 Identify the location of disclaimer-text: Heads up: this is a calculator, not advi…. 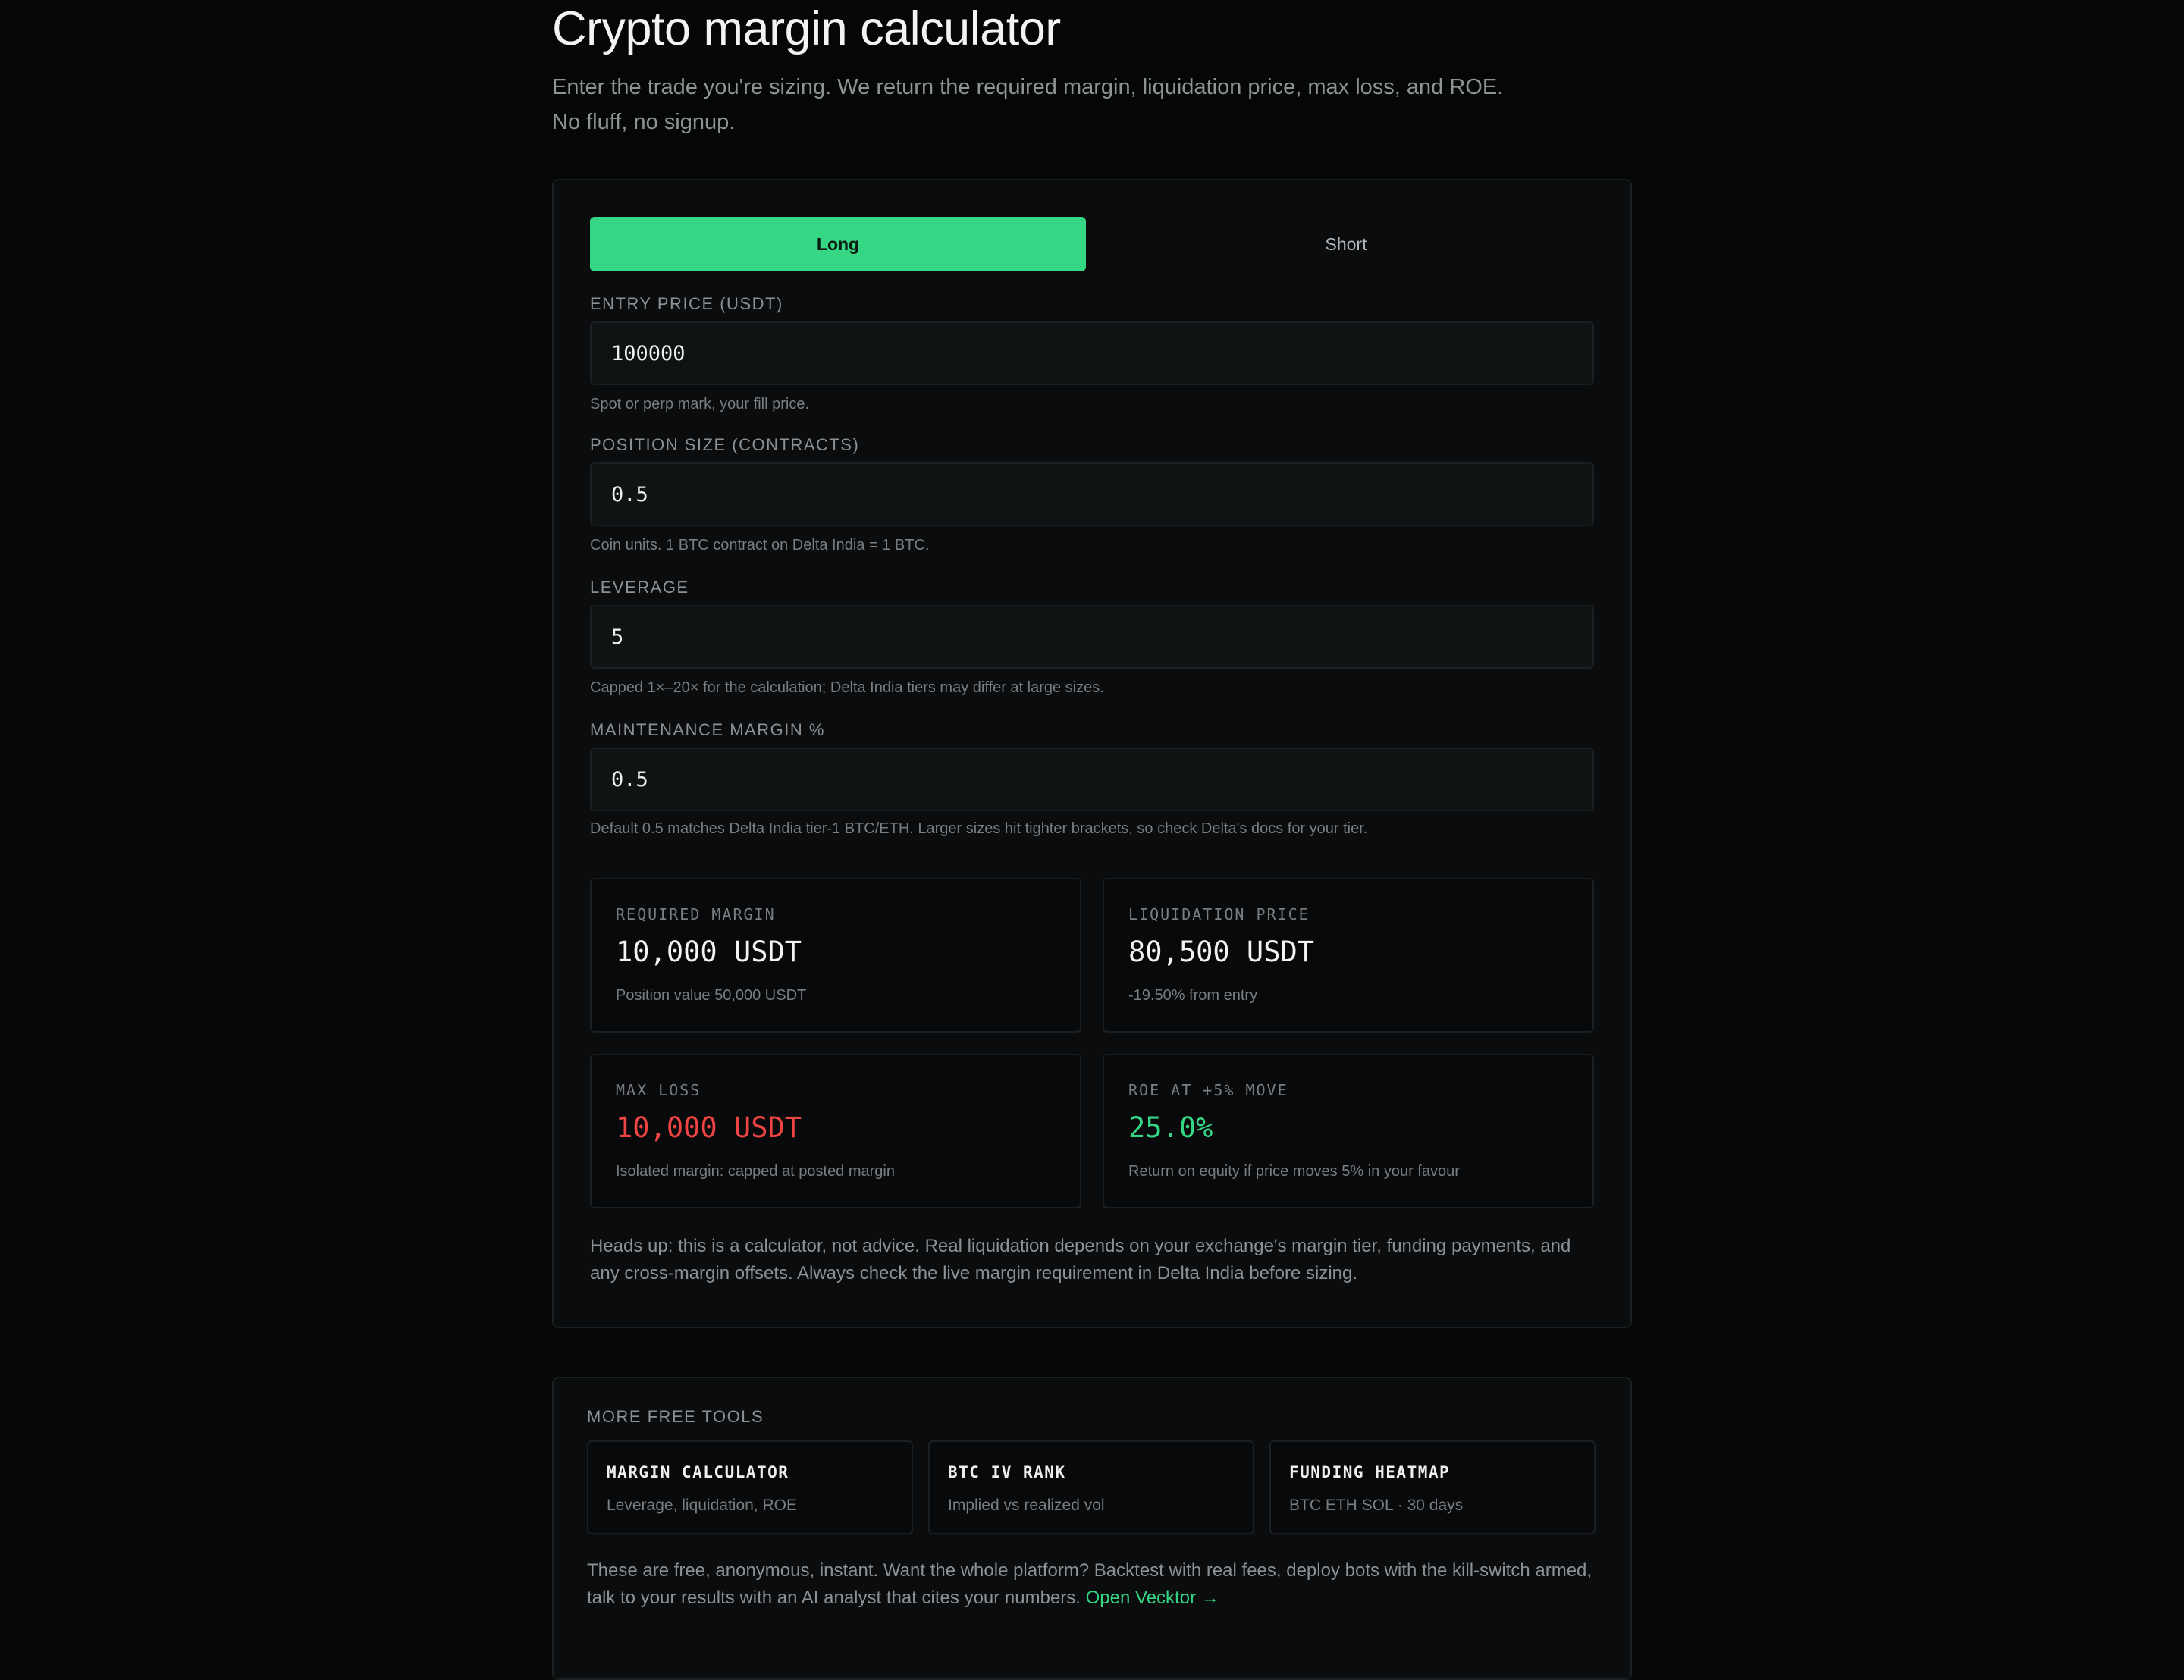
(1080, 1260).